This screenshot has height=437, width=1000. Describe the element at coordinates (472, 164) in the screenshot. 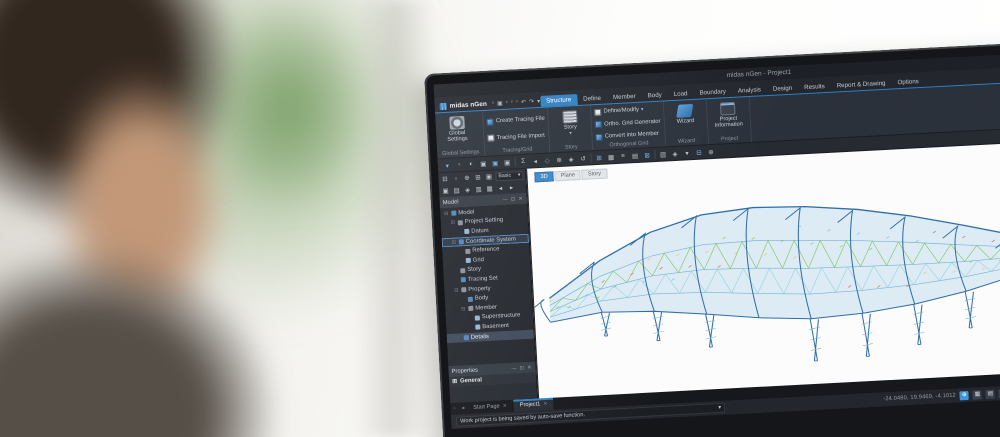

I see `toolbar-icon: ◐` at that location.